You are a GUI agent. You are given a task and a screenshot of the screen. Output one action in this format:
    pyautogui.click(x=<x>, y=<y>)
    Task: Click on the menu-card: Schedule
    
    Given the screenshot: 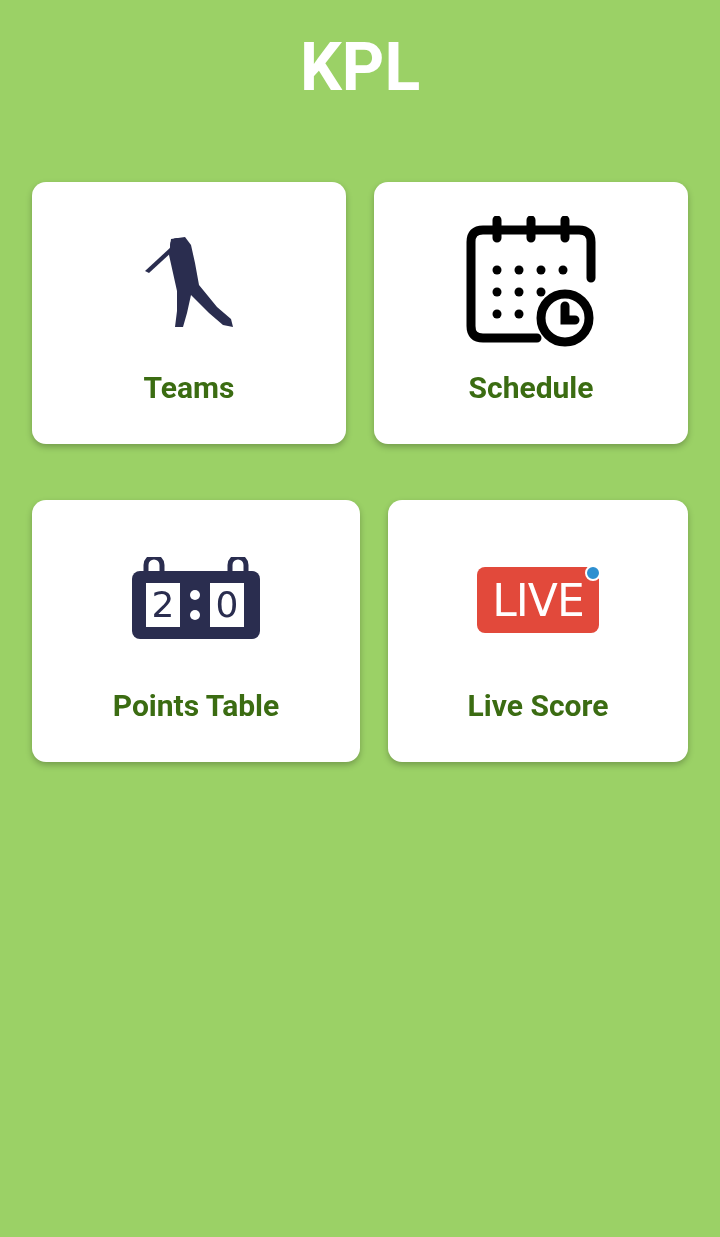 What is the action you would take?
    pyautogui.click(x=531, y=313)
    